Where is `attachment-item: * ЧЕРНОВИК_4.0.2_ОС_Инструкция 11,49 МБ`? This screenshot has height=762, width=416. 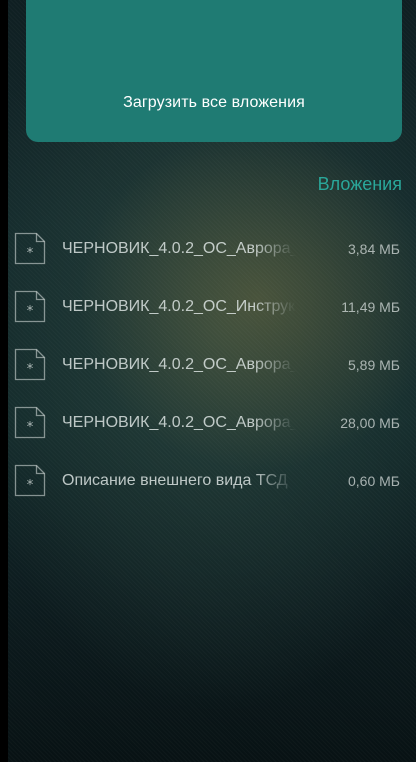
attachment-item: * ЧЕРНОВИК_4.0.2_ОС_Инструкция 11,49 МБ is located at coordinates (210, 306).